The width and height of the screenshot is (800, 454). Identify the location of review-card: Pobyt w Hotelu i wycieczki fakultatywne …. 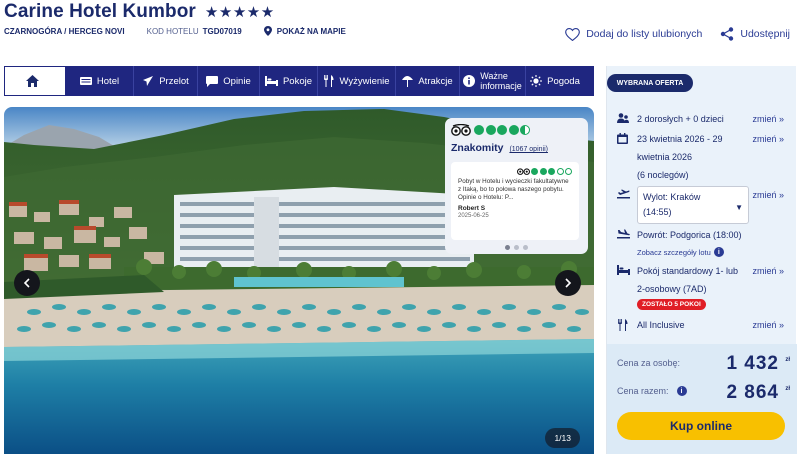
(515, 201).